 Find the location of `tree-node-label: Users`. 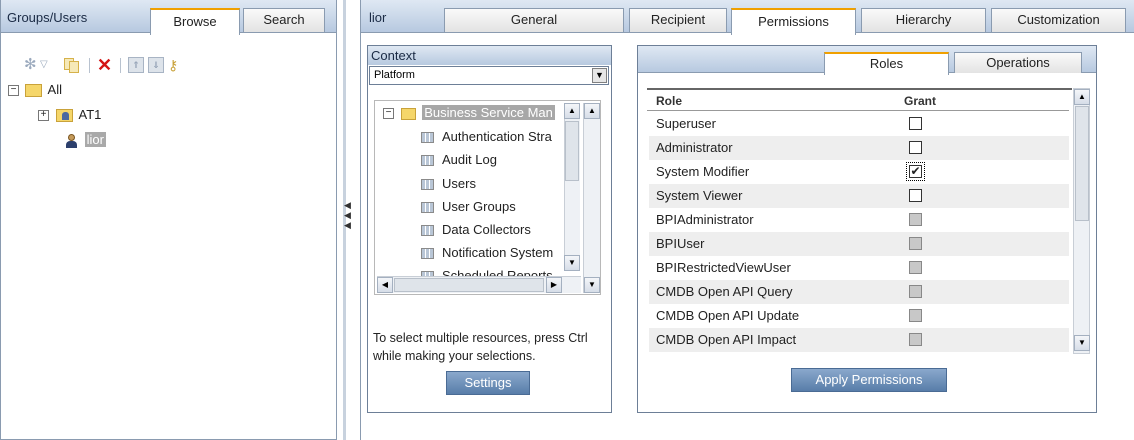

tree-node-label: Users is located at coordinates (459, 183).